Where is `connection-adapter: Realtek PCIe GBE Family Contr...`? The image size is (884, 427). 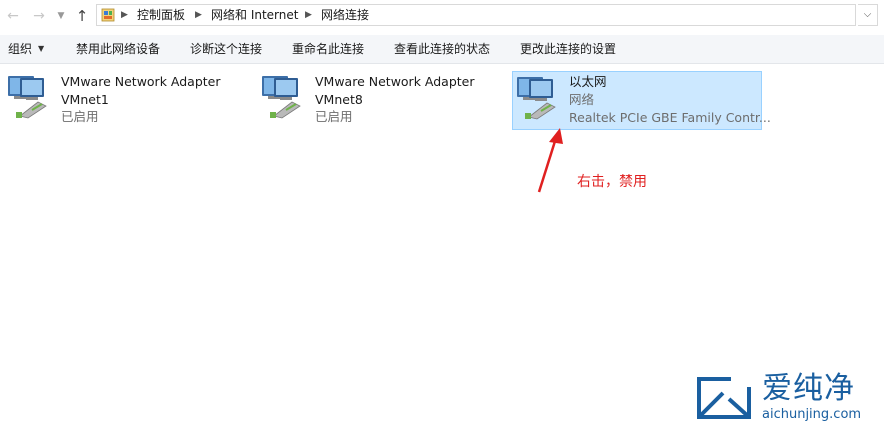 connection-adapter: Realtek PCIe GBE Family Contr... is located at coordinates (670, 117).